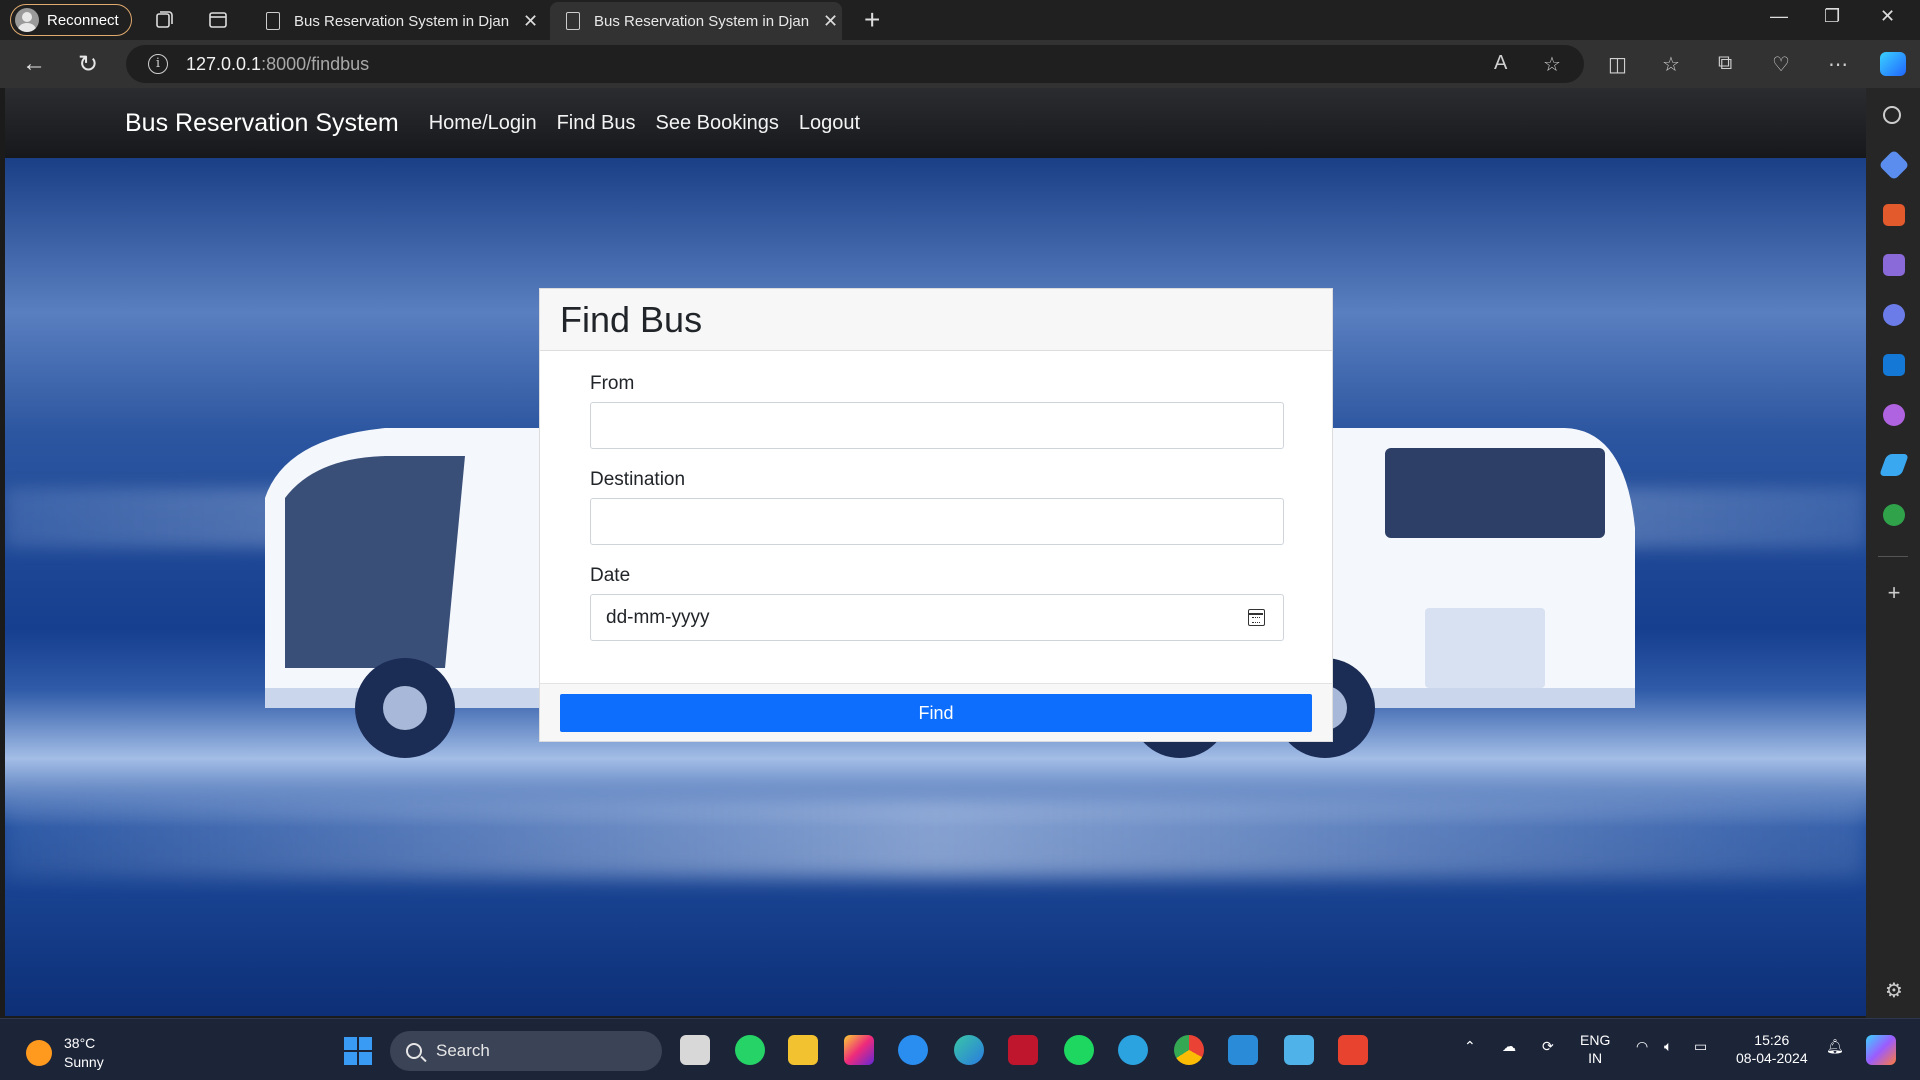  Describe the element at coordinates (1671, 64) in the screenshot. I see `favorites-icon: ☆` at that location.